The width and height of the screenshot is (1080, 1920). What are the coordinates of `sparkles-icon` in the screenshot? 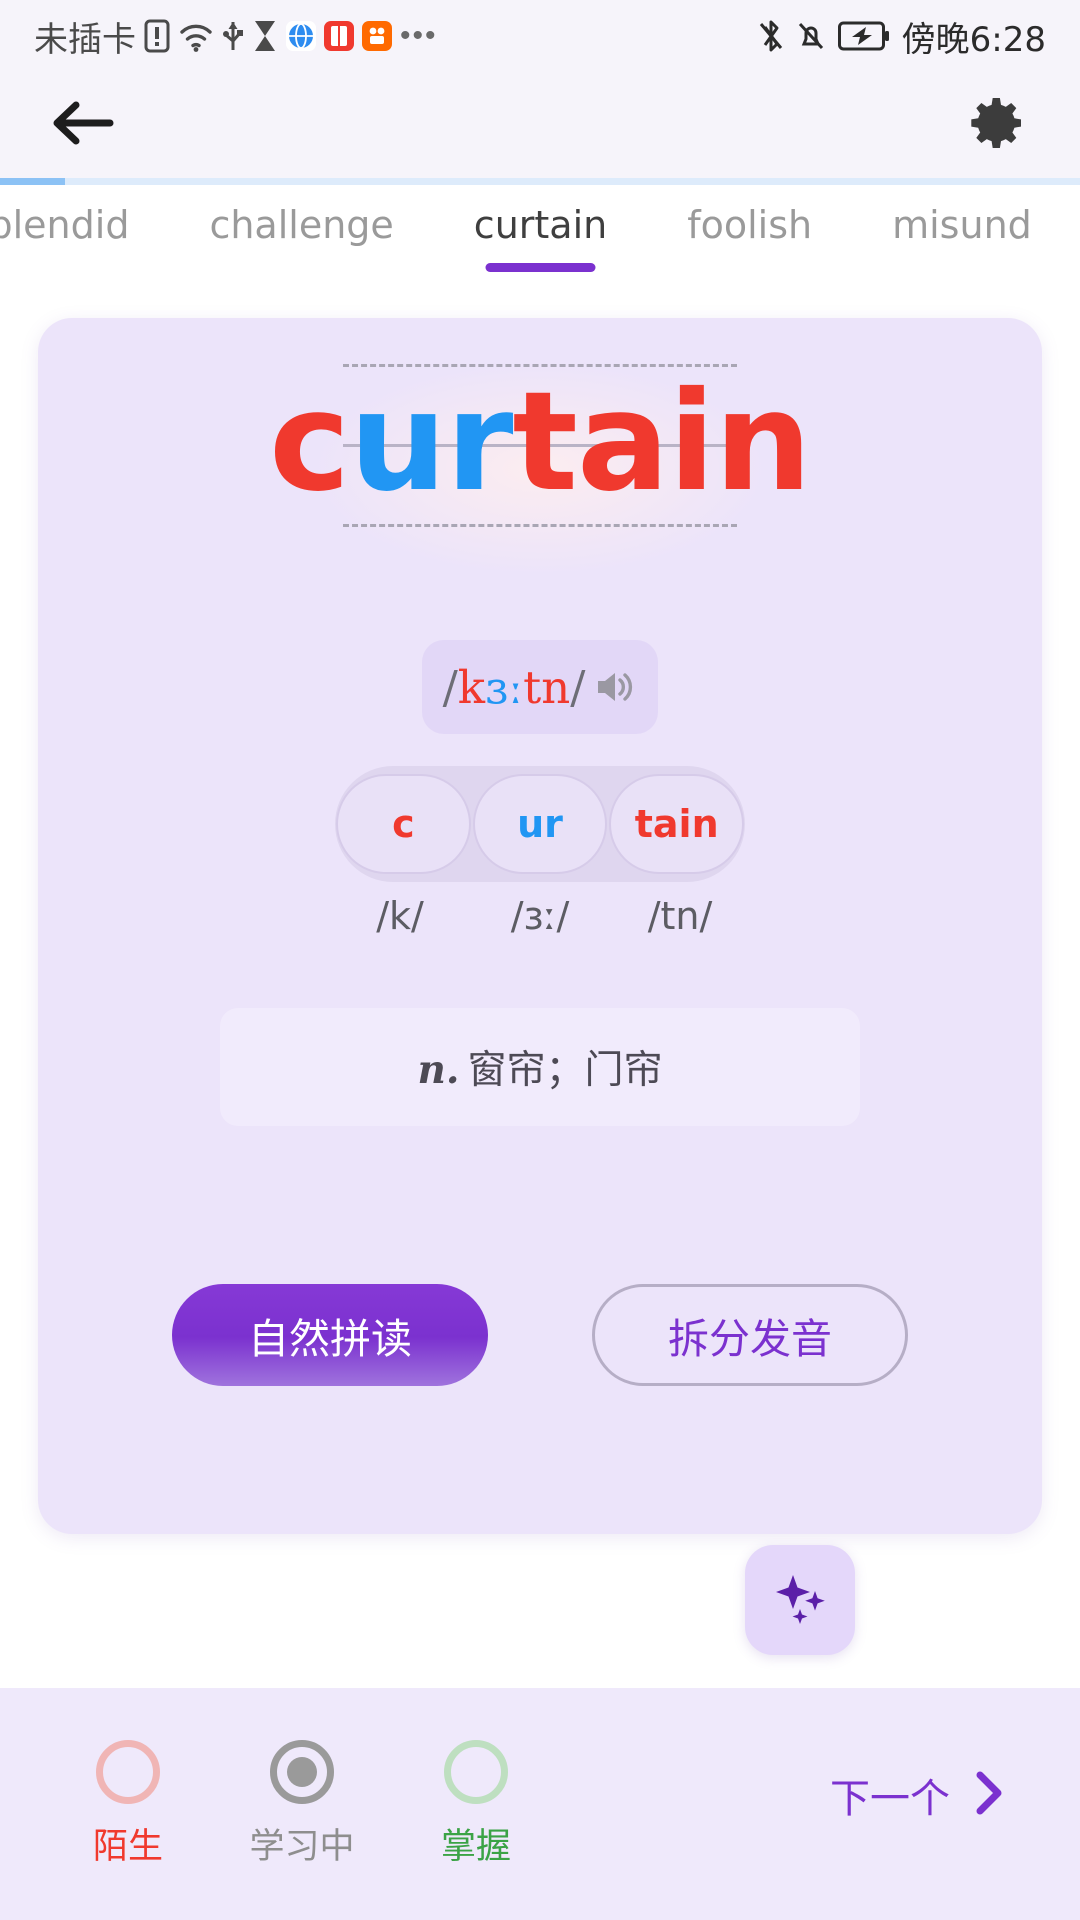 It's located at (800, 1600).